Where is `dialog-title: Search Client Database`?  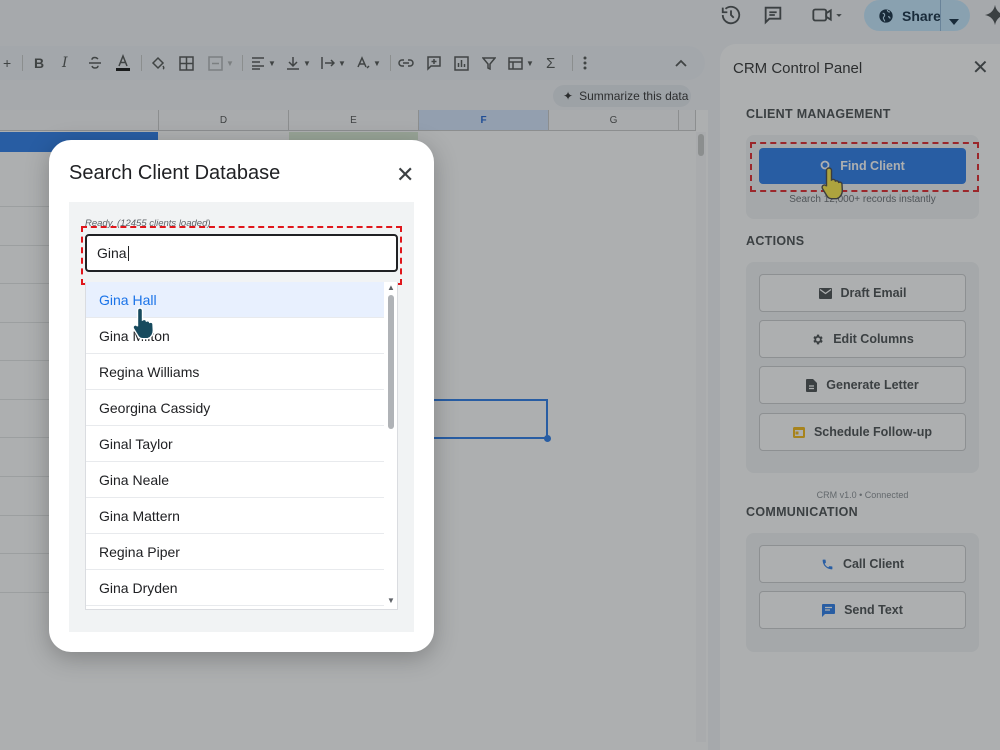 dialog-title: Search Client Database is located at coordinates (175, 173).